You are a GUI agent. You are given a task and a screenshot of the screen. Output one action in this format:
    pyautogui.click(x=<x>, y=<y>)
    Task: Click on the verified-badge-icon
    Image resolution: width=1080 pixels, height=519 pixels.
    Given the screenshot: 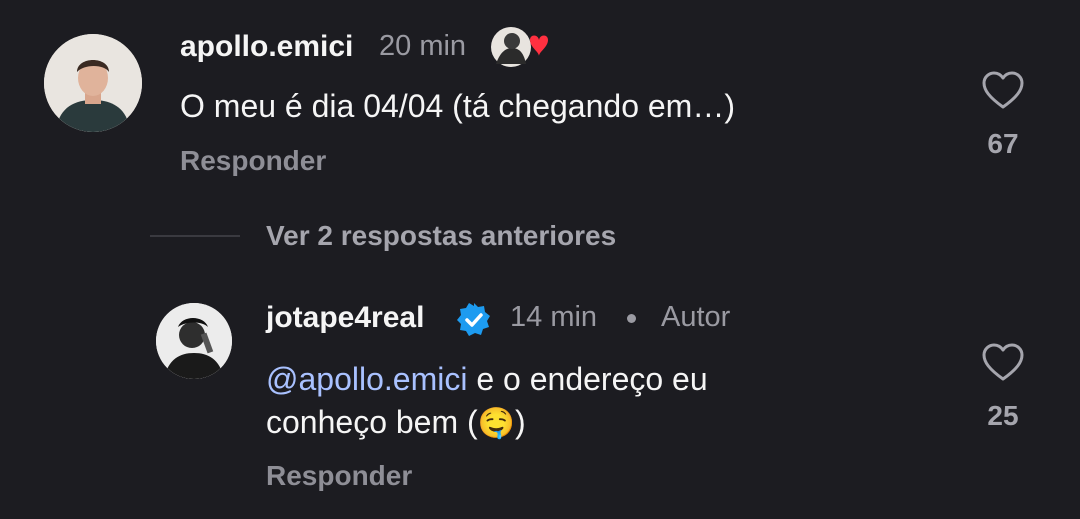 What is the action you would take?
    pyautogui.click(x=474, y=320)
    